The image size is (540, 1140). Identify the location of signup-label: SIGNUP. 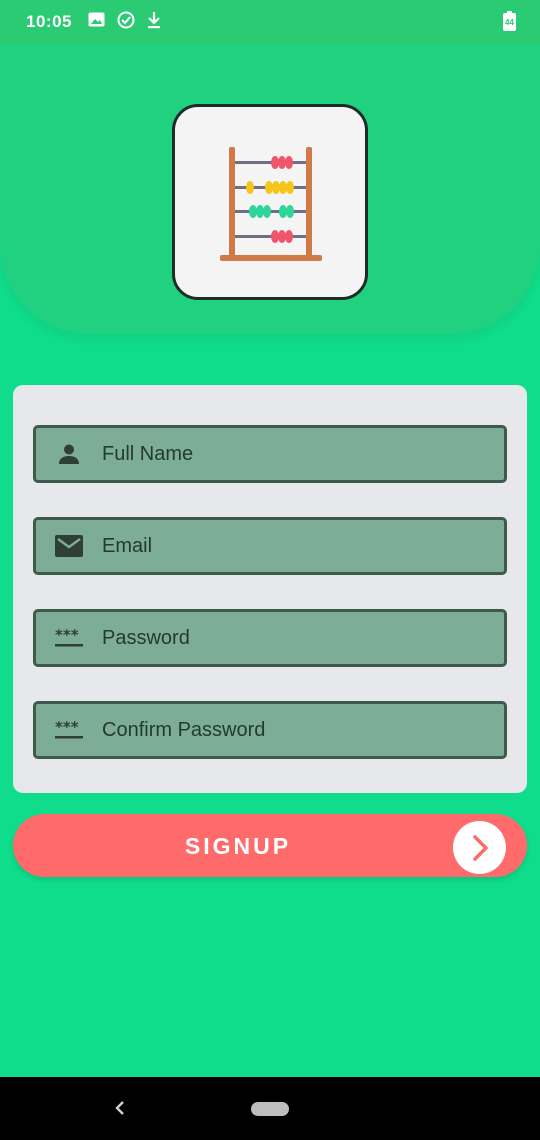
(238, 846).